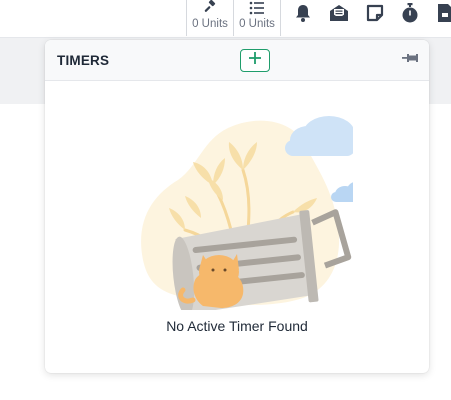 The width and height of the screenshot is (451, 400). I want to click on messages-button, so click(339, 15).